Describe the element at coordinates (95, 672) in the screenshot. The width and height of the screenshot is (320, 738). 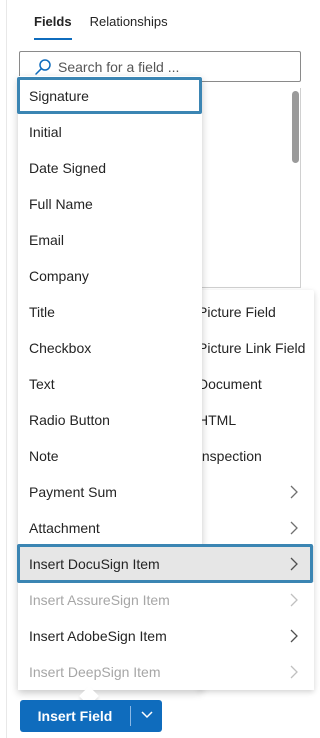
I see `menu-item-label: Insert DeepSign Item` at that location.